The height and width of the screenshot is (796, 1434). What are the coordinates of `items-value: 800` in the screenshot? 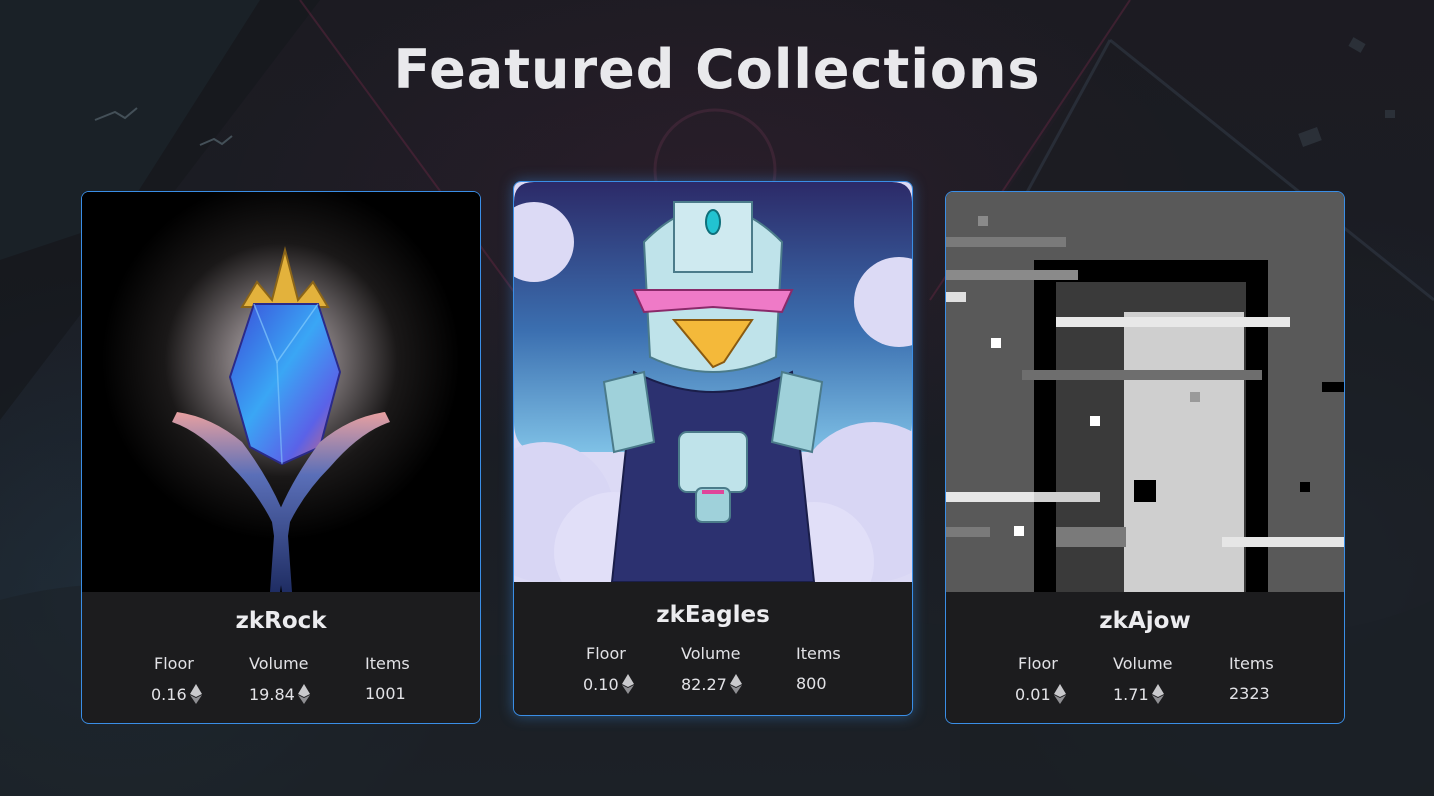 It's located at (811, 683).